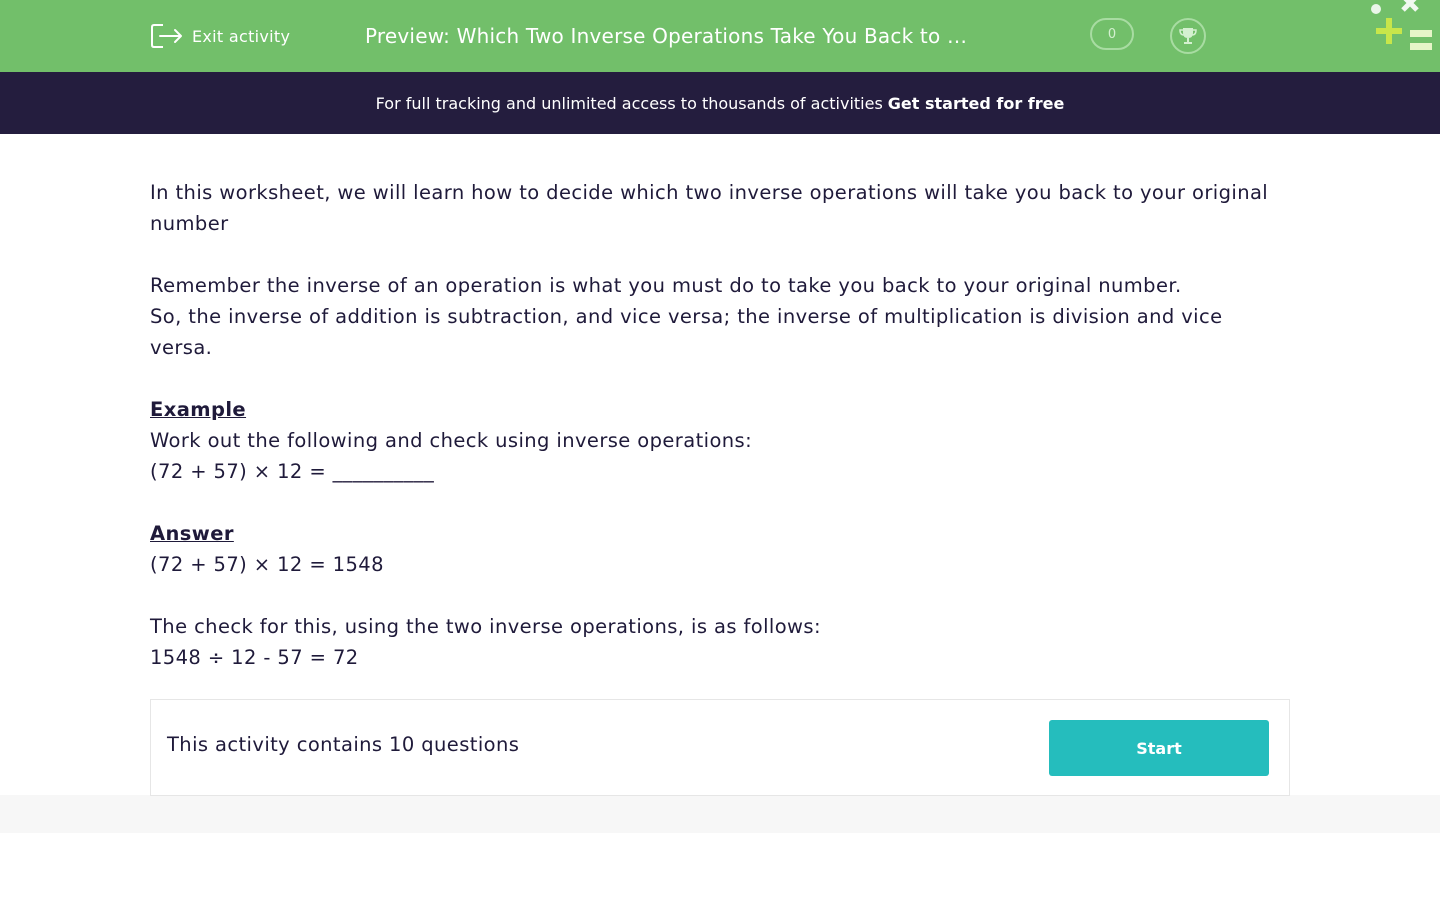  I want to click on get-started-link: Get started for free, so click(976, 103).